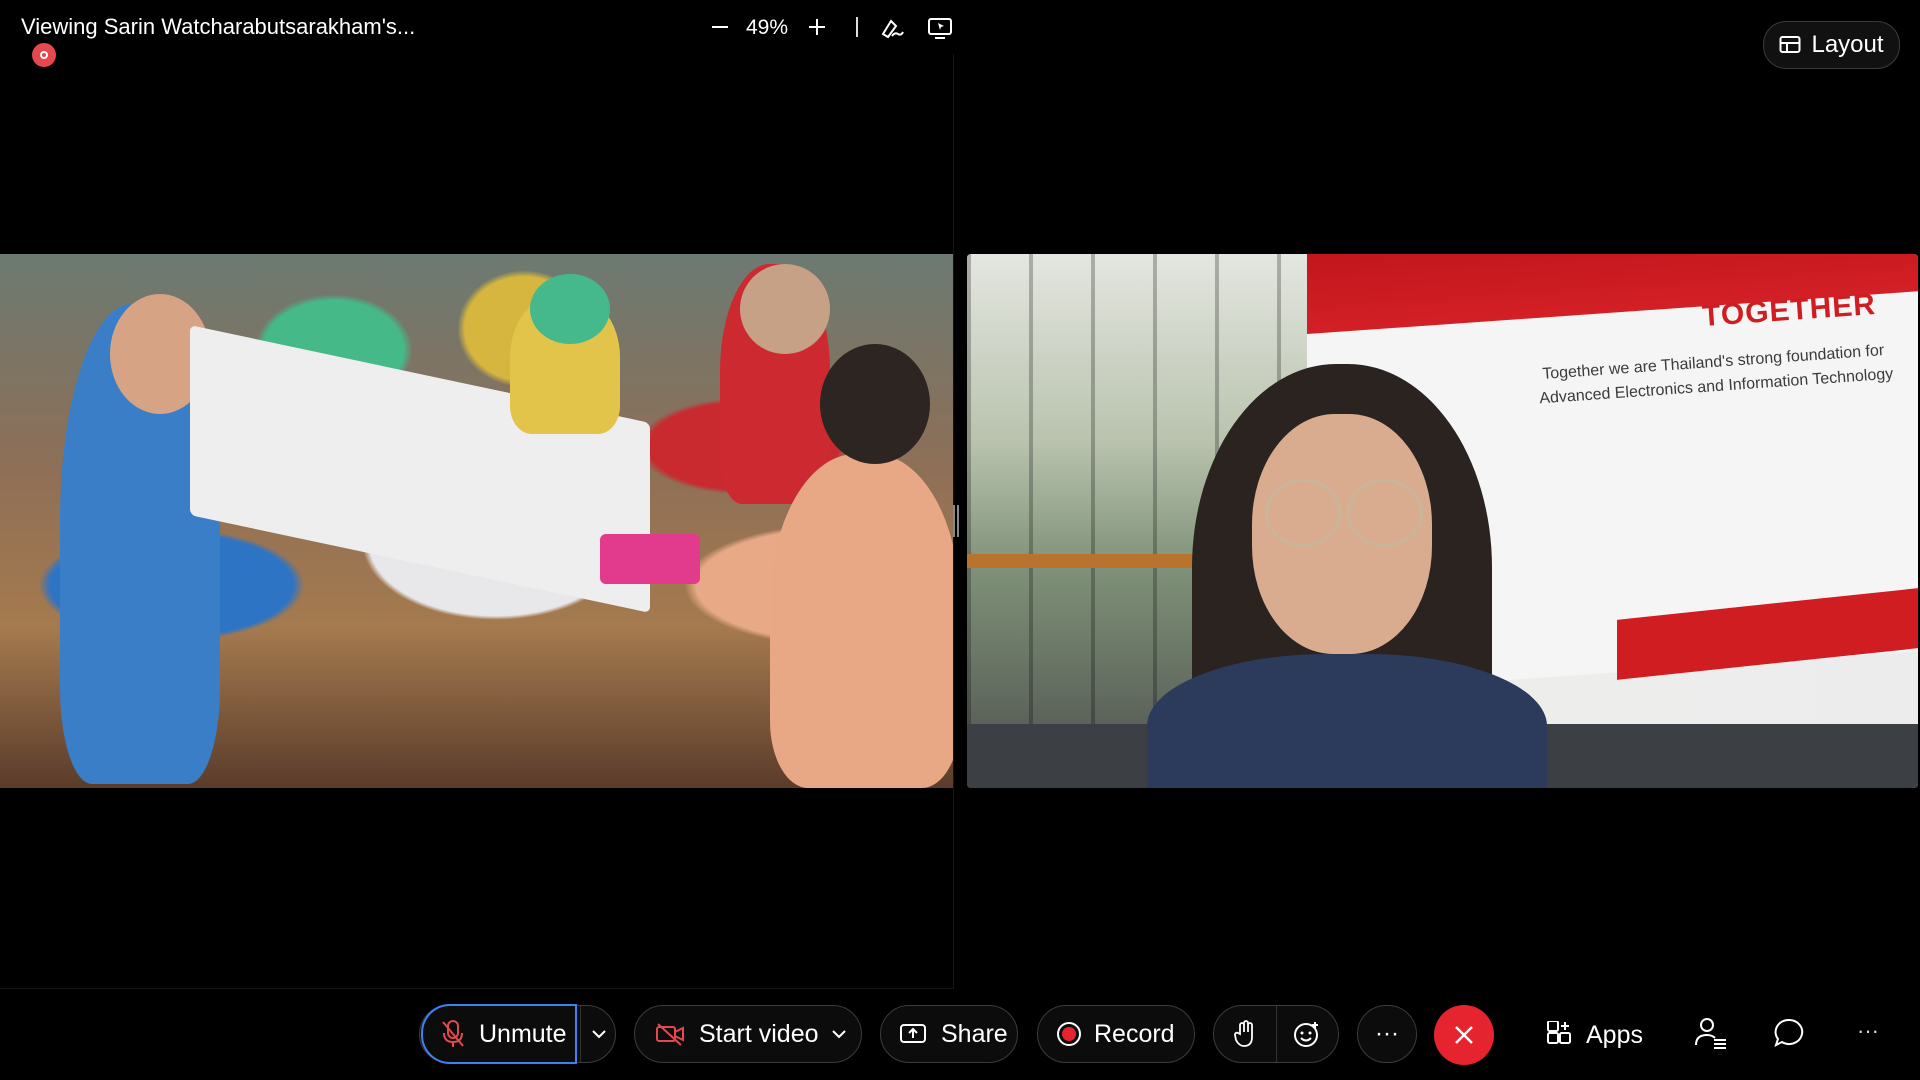 This screenshot has width=1920, height=1080. Describe the element at coordinates (1789, 1033) in the screenshot. I see `chat-icon` at that location.